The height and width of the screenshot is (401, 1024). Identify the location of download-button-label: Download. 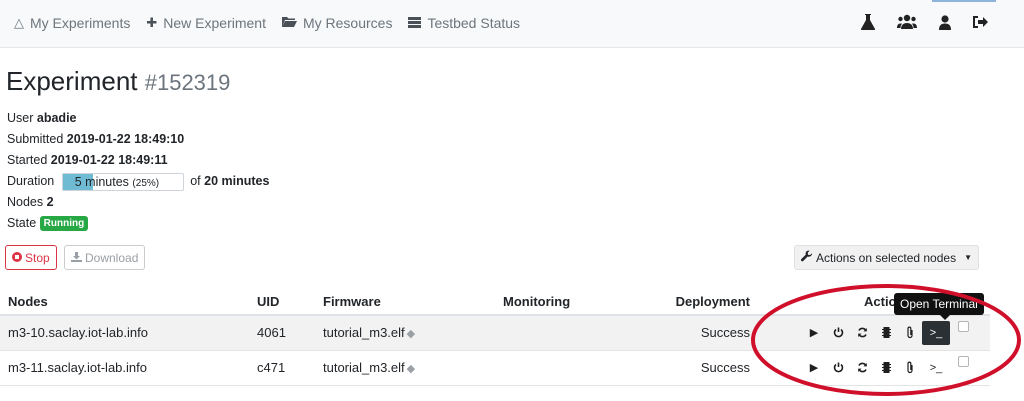
(112, 257).